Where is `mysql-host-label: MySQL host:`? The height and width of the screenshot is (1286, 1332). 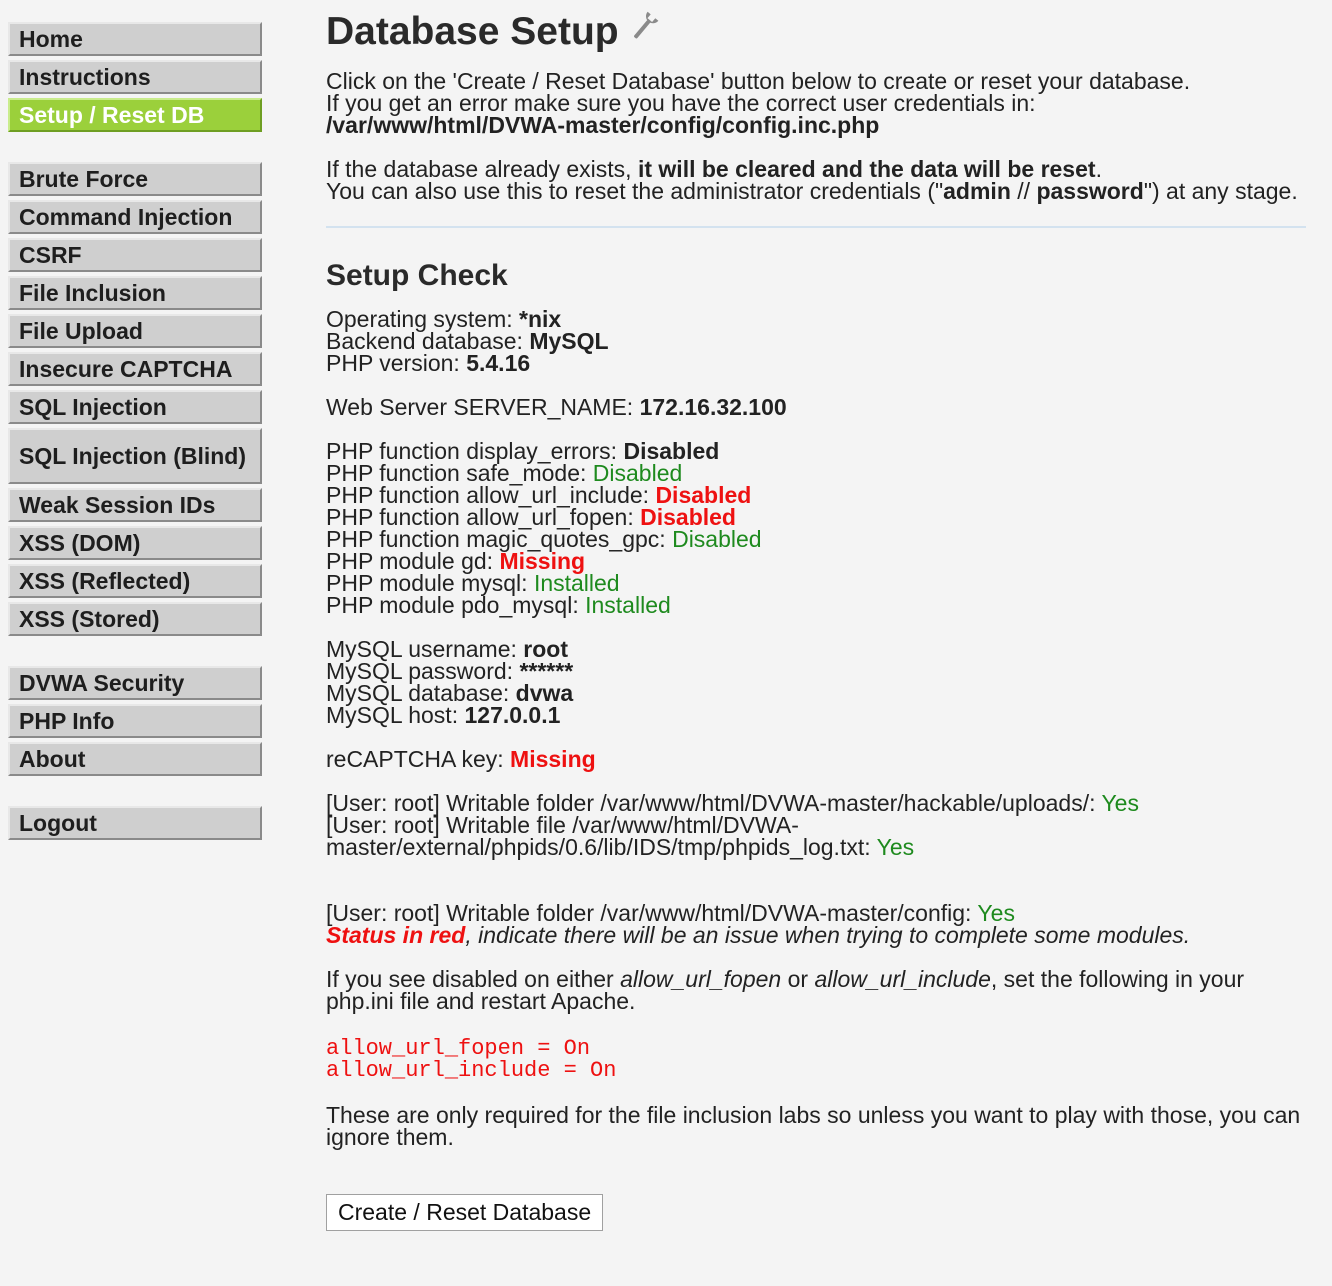 mysql-host-label: MySQL host: is located at coordinates (395, 715).